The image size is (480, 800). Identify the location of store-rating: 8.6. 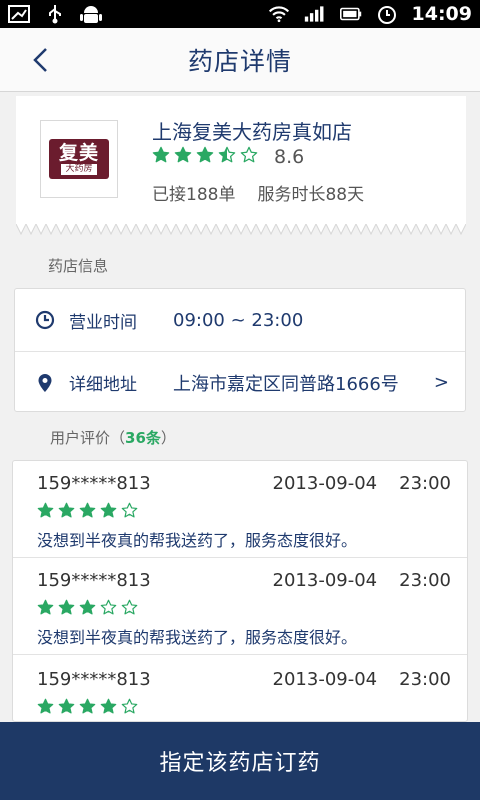
(228, 157).